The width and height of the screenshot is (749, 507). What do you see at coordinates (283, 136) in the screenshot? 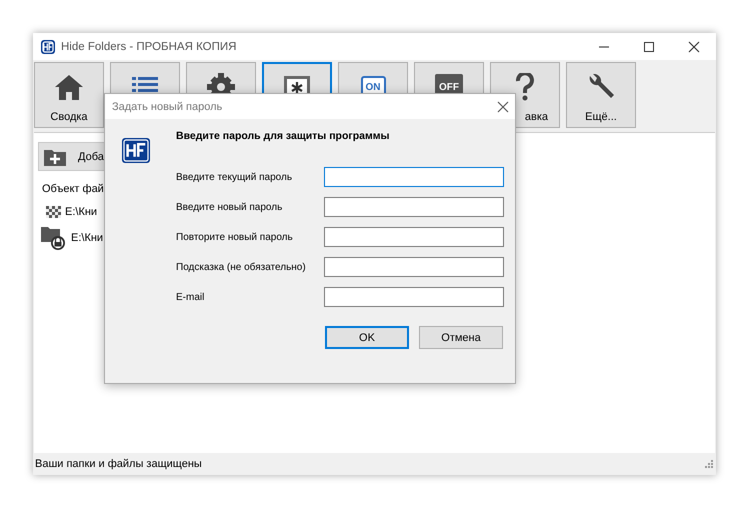
I see `dialog-heading: Введите пароль для защиты программы` at bounding box center [283, 136].